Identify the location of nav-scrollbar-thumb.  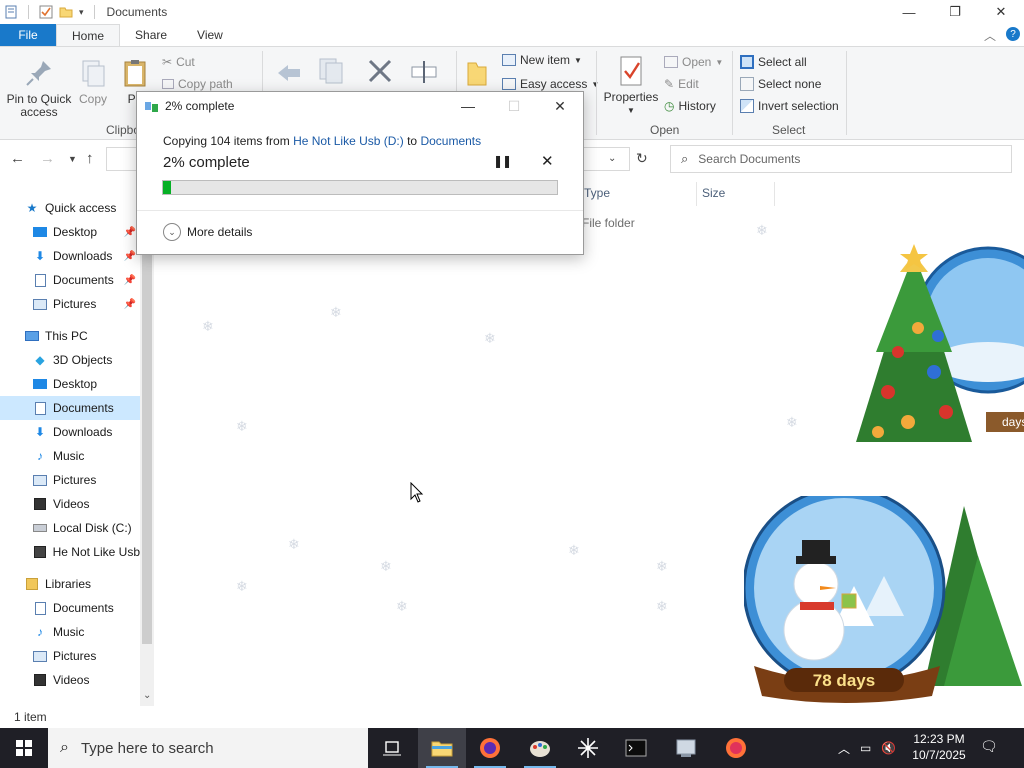
(147, 424).